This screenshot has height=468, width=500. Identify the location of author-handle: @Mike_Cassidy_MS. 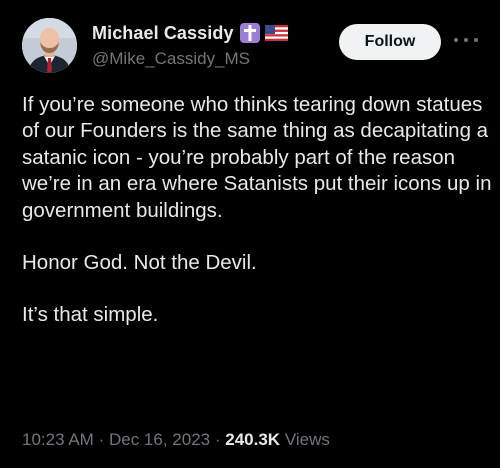
(190, 59).